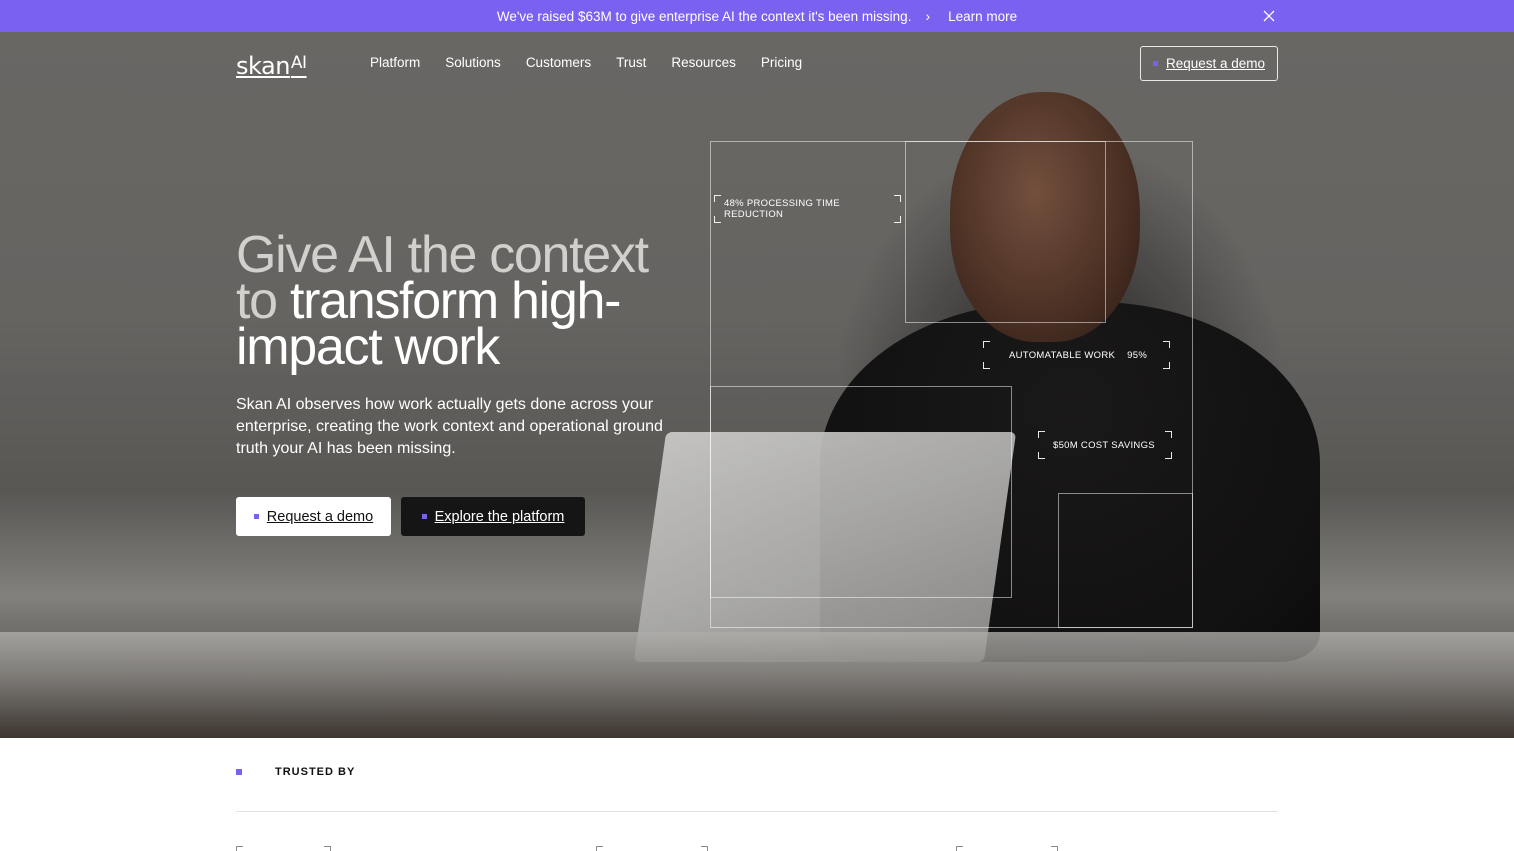  What do you see at coordinates (428, 324) in the screenshot?
I see `hero-headline-bright: transform high-impact work` at bounding box center [428, 324].